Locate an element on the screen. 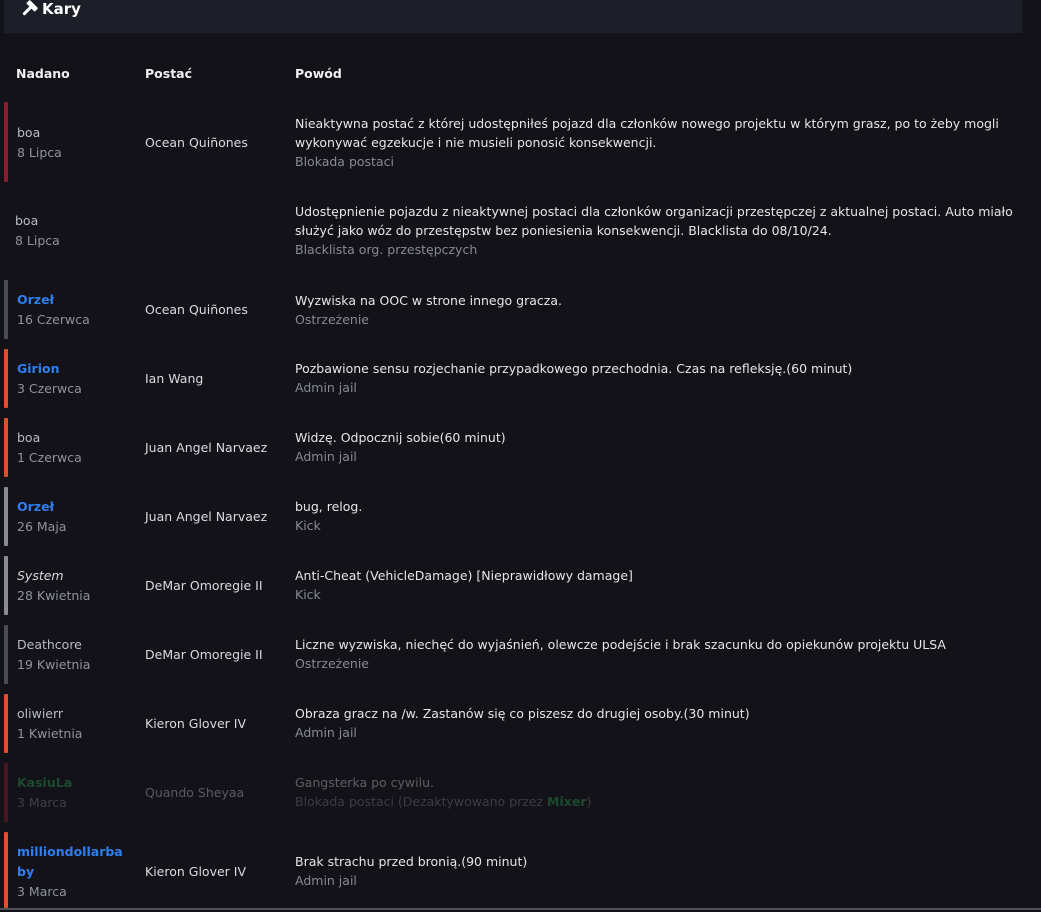 The width and height of the screenshot is (1041, 912). page-header: Kary is located at coordinates (513, 16).